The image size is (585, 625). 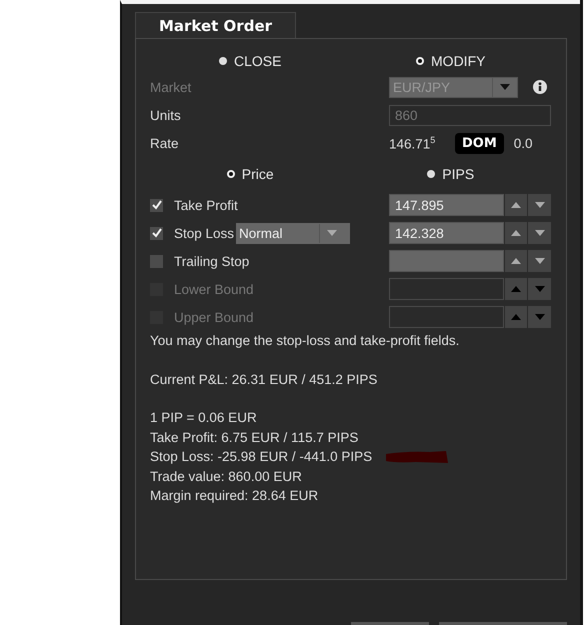 What do you see at coordinates (446, 233) in the screenshot?
I see `price-field: 142.328` at bounding box center [446, 233].